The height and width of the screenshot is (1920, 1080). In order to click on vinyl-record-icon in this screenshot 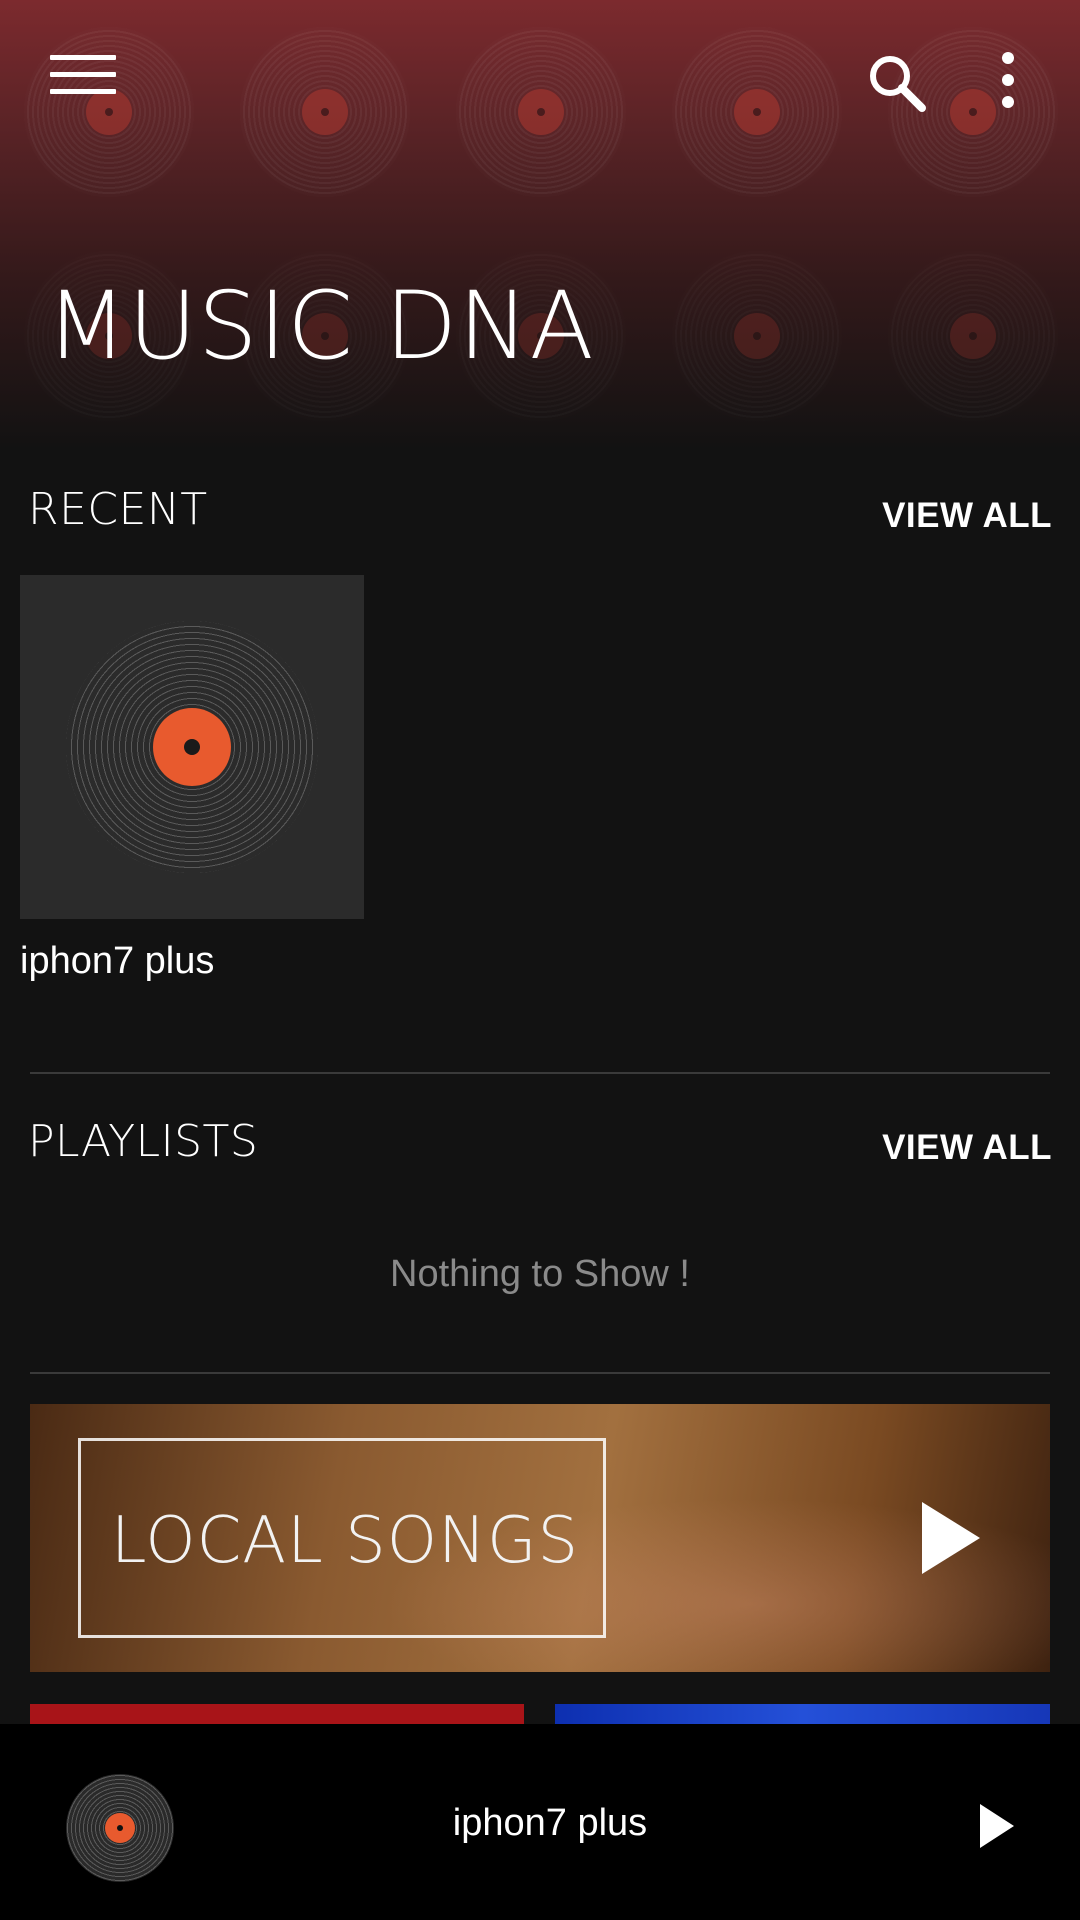, I will do `click(192, 747)`.